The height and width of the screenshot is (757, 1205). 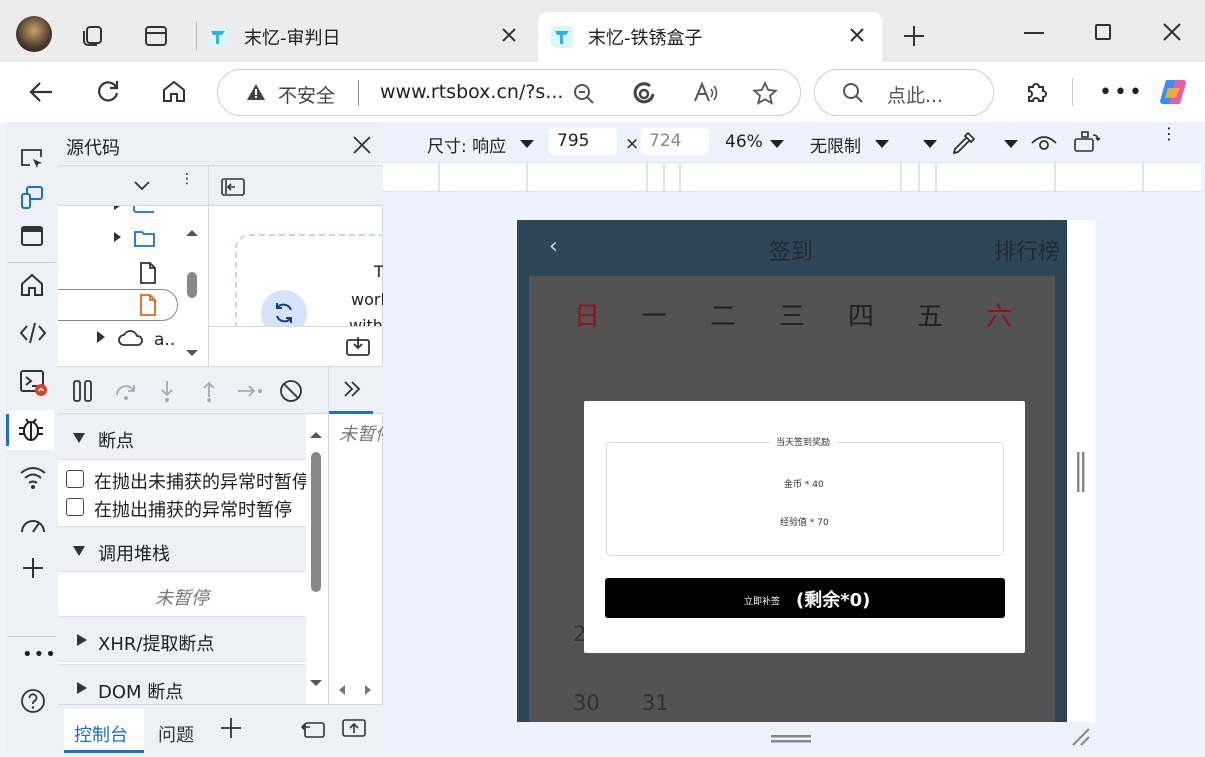 I want to click on dock-drawer-icon, so click(x=313, y=728).